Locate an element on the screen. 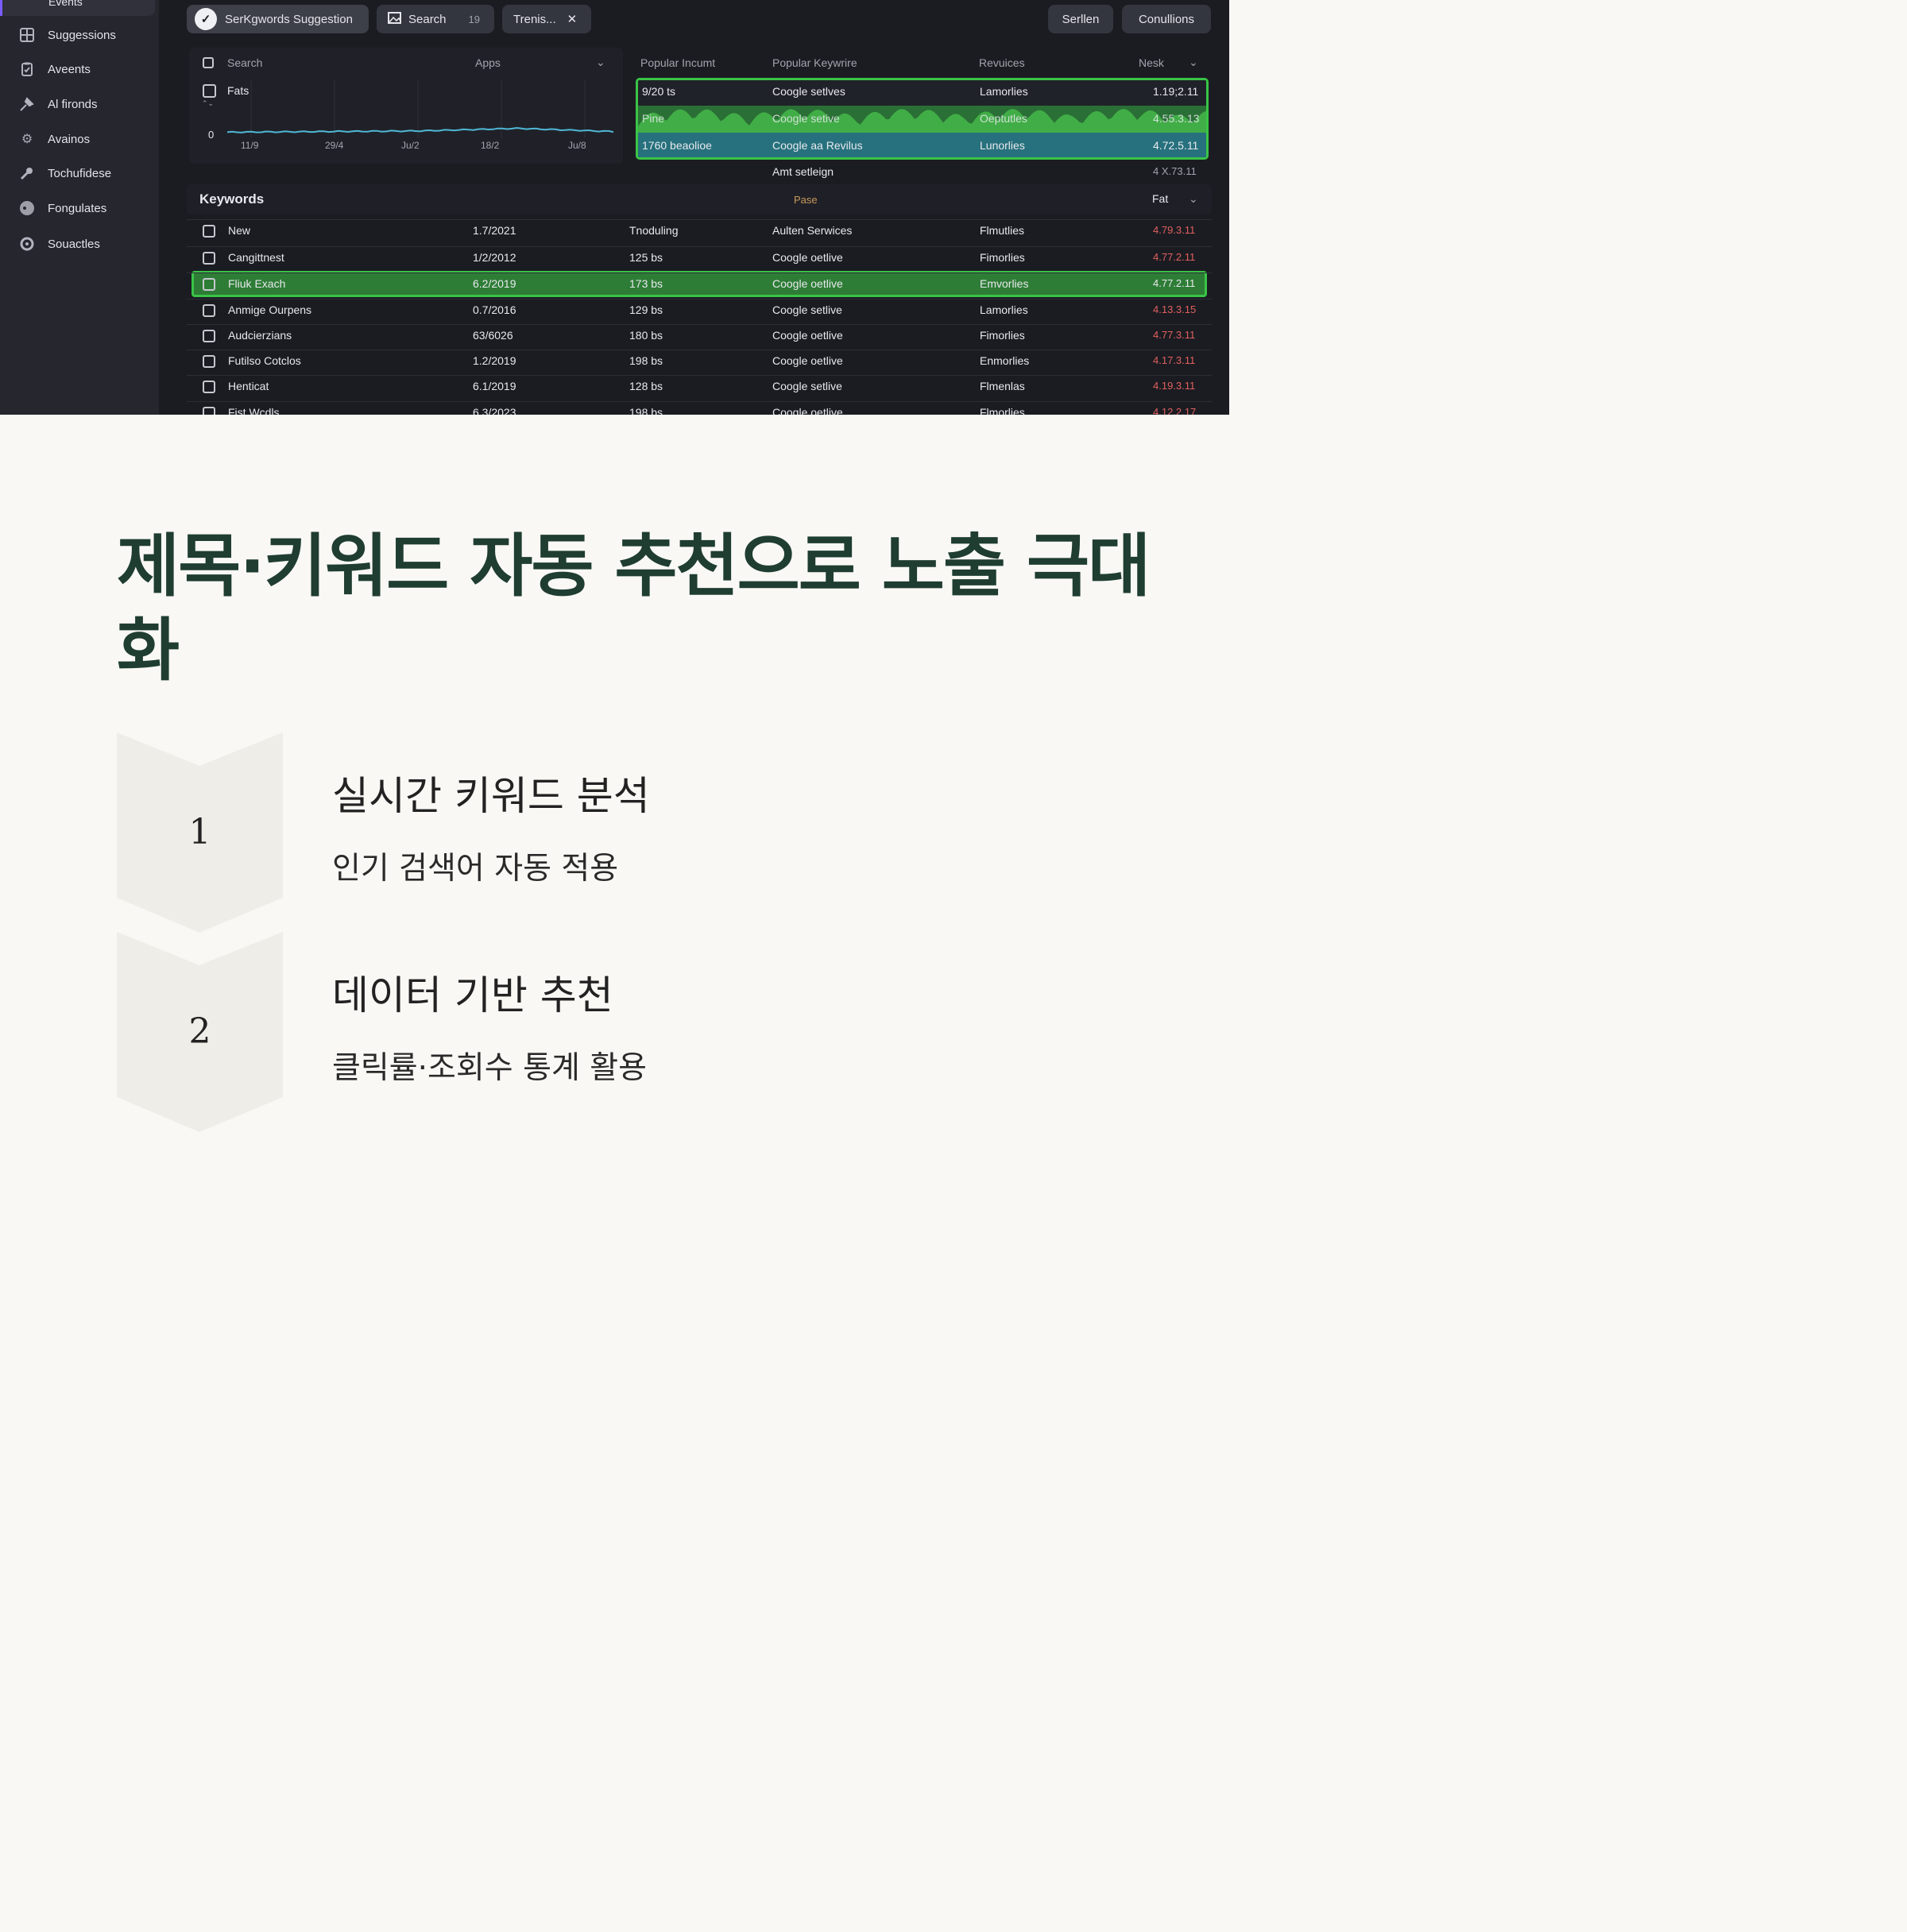 The width and height of the screenshot is (1907, 1932). keyword-cell-name: Fist Wcdls is located at coordinates (254, 410).